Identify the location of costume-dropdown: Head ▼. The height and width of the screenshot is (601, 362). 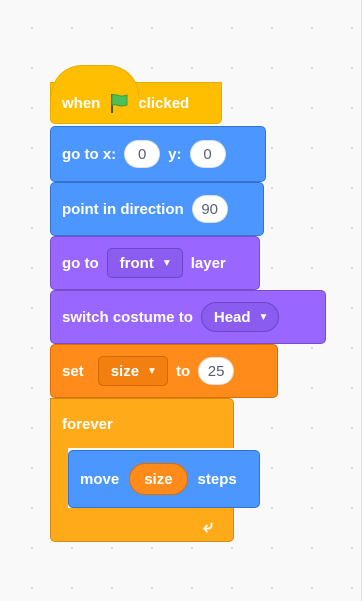
(240, 317).